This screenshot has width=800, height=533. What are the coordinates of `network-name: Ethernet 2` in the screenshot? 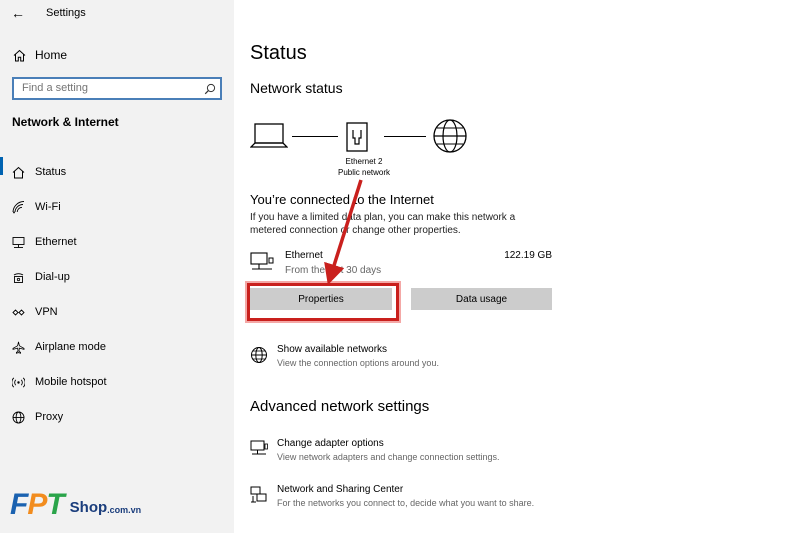 It's located at (364, 161).